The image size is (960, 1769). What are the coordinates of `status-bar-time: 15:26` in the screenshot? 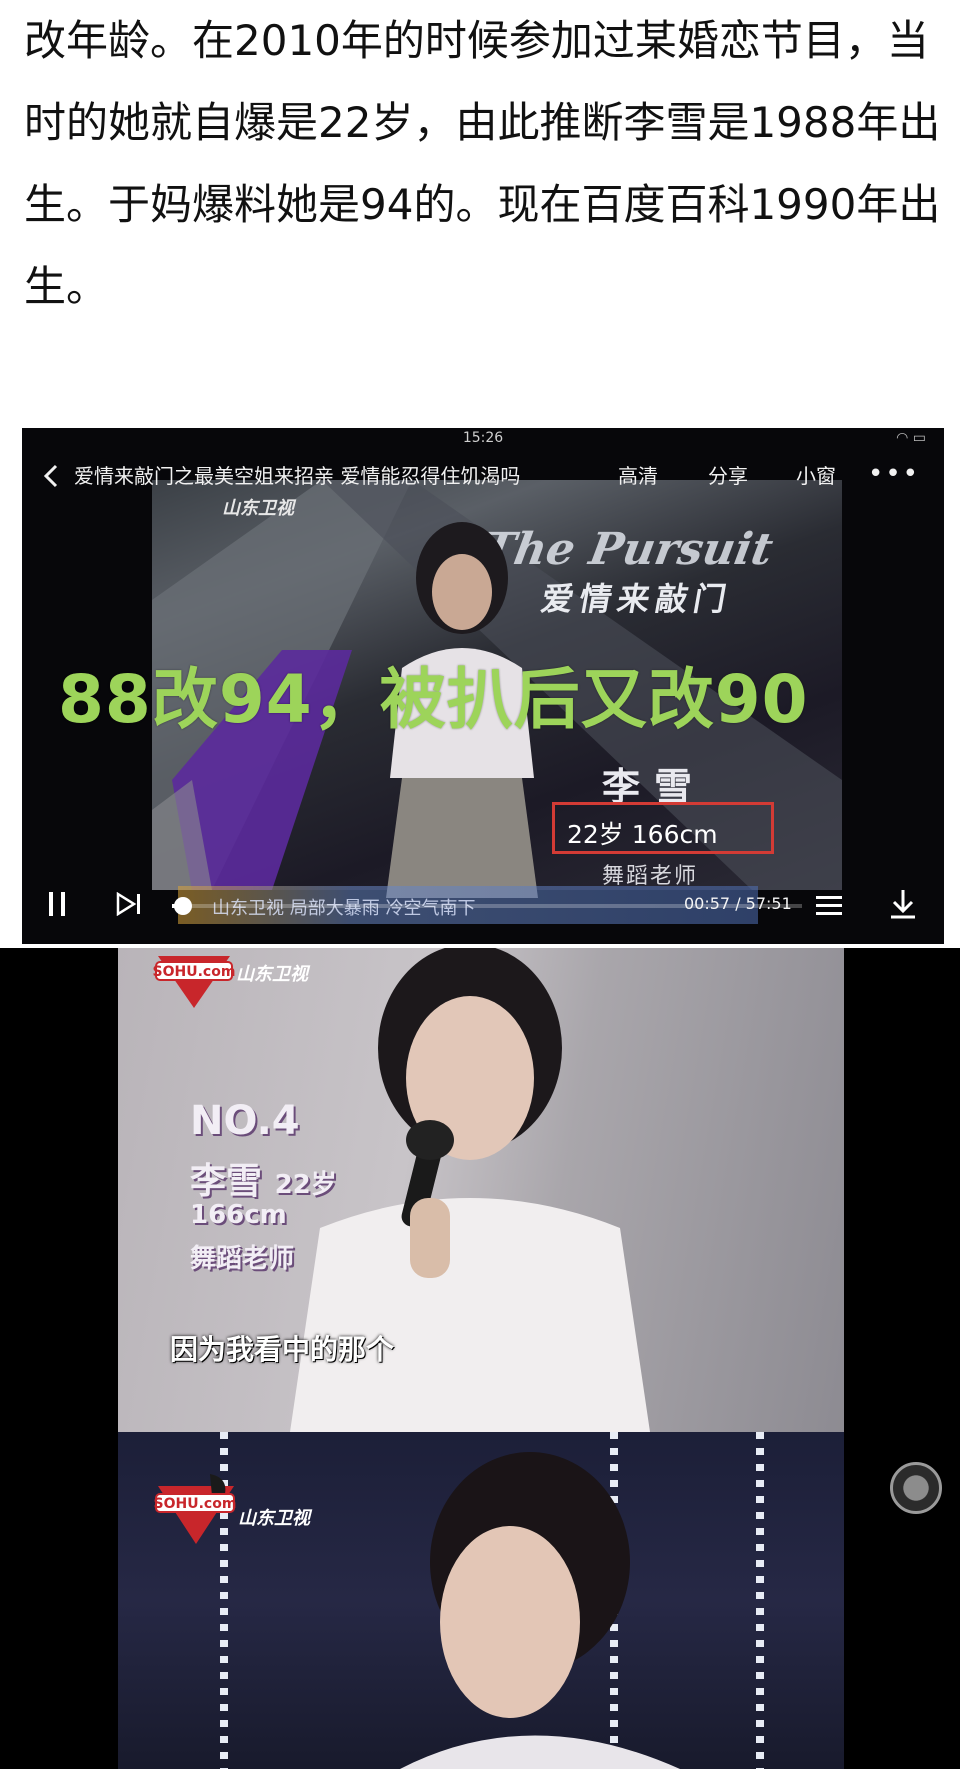 It's located at (483, 438).